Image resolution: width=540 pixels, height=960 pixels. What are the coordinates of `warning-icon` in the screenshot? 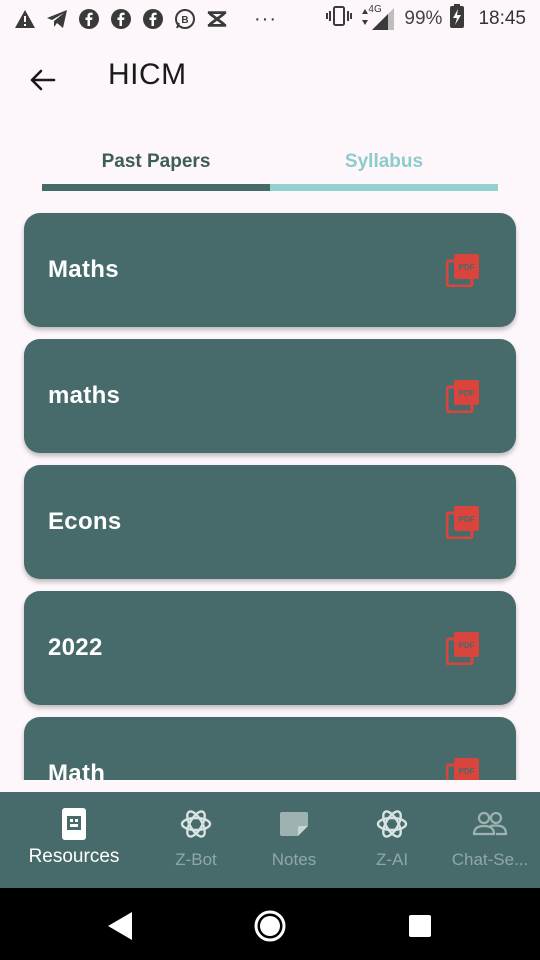 It's located at (25, 19).